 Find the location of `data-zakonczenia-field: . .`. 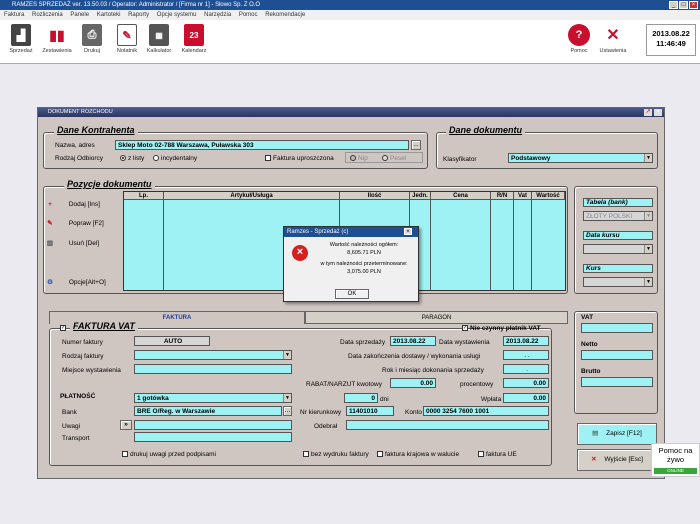

data-zakonczenia-field: . . is located at coordinates (526, 355).